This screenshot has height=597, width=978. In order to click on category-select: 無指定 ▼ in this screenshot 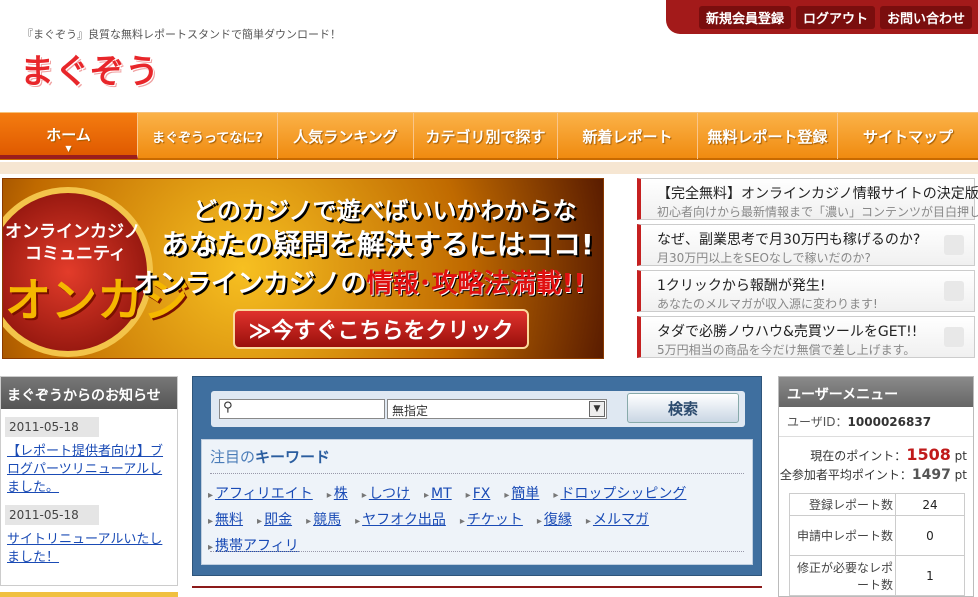, I will do `click(497, 409)`.